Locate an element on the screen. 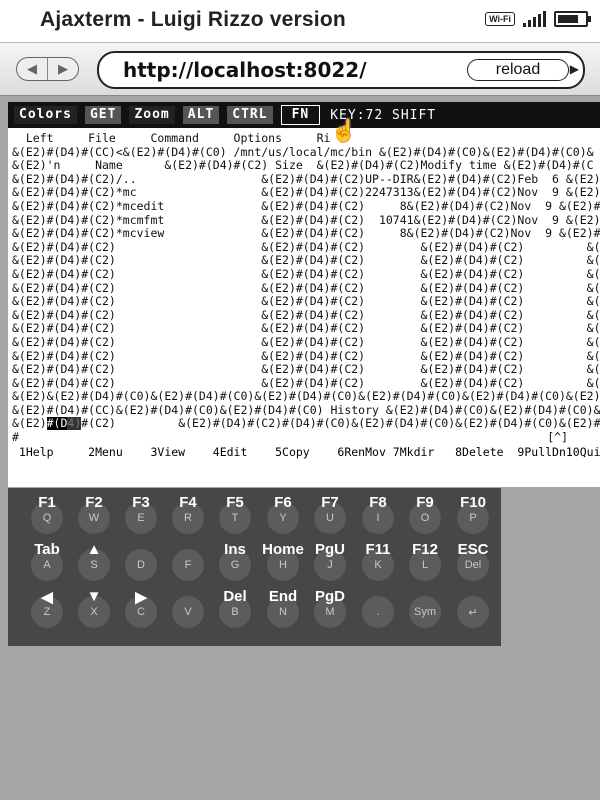 The height and width of the screenshot is (800, 600). key-letter: Q is located at coordinates (47, 518).